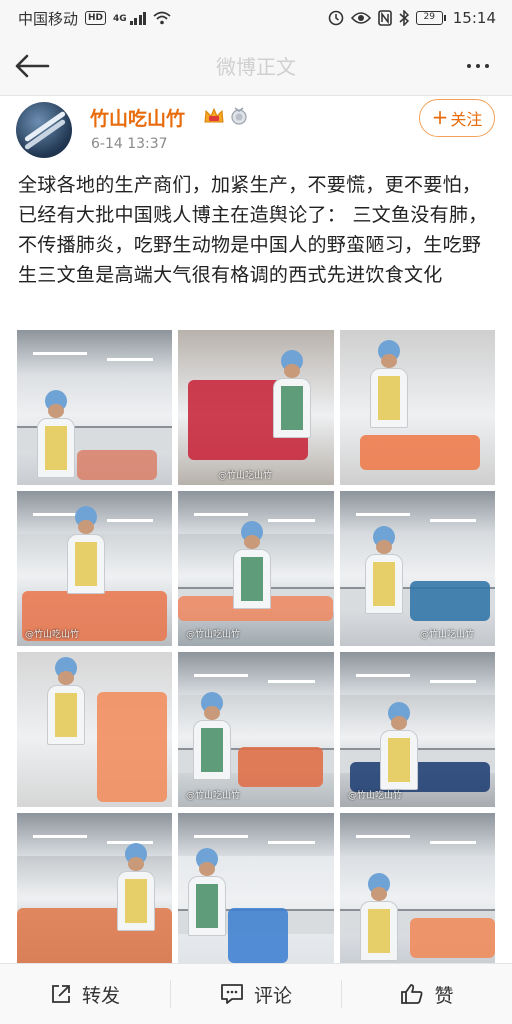 This screenshot has height=1024, width=512. I want to click on alarm-icon, so click(336, 18).